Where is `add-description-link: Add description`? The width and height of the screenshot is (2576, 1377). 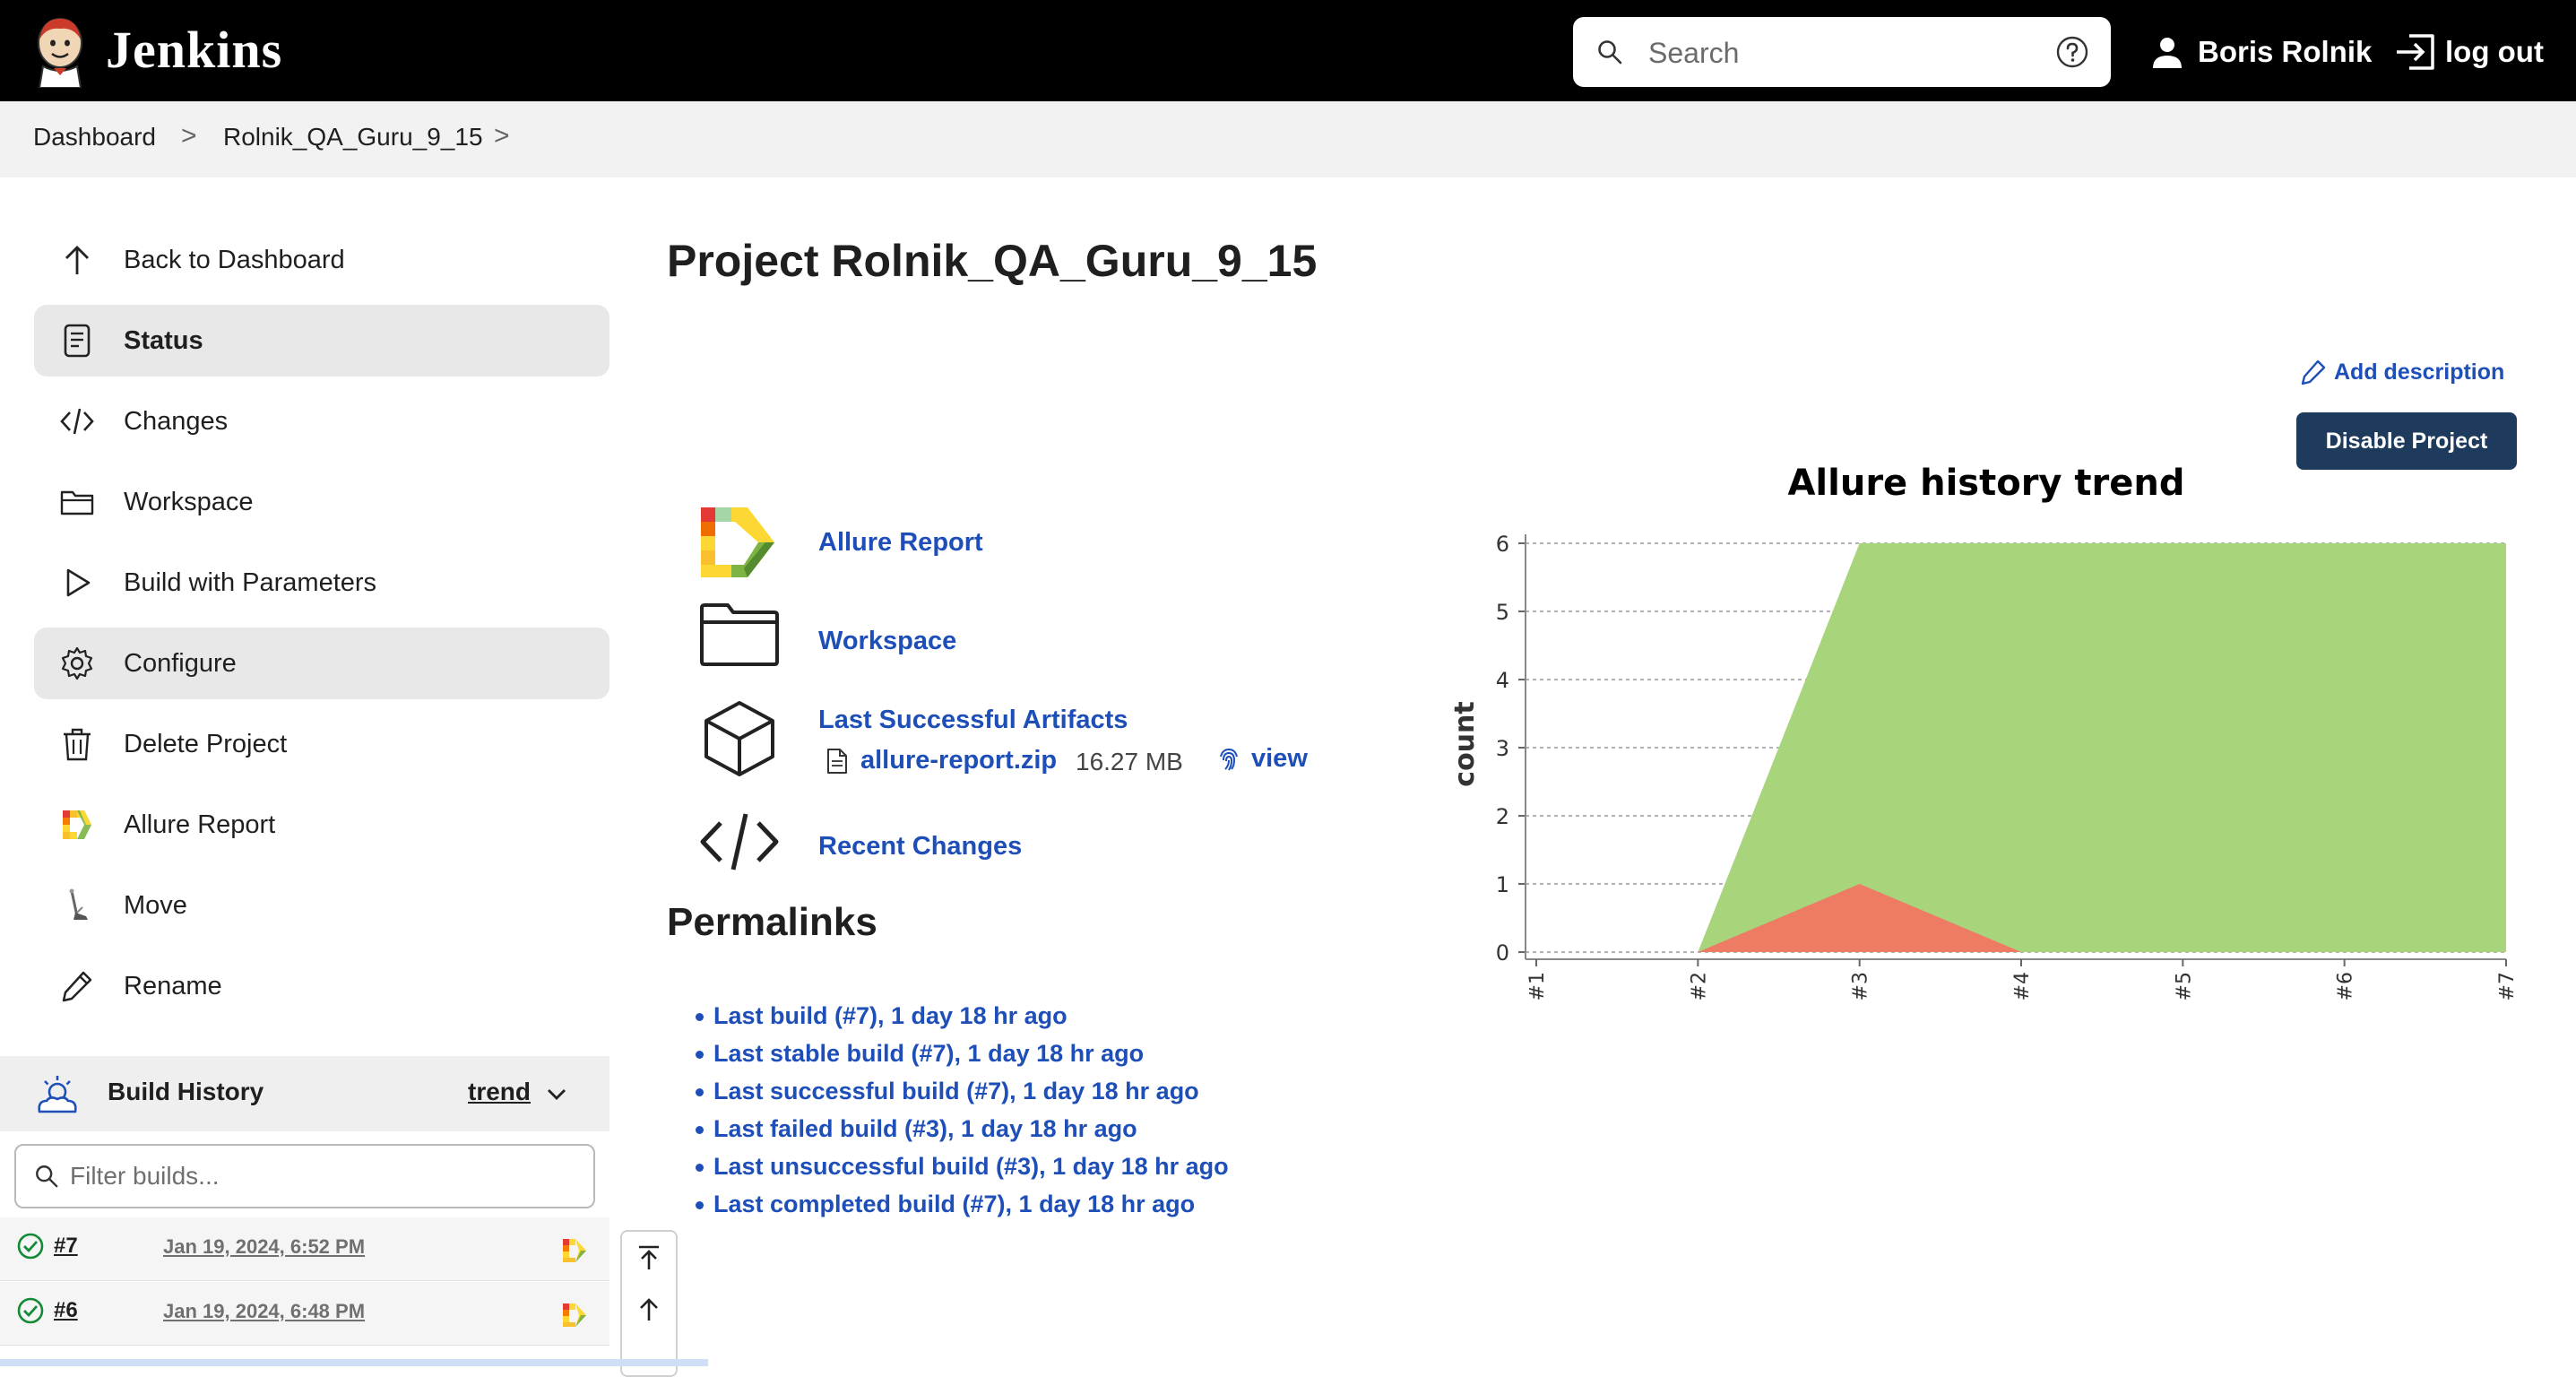 add-description-link: Add description is located at coordinates (2402, 372).